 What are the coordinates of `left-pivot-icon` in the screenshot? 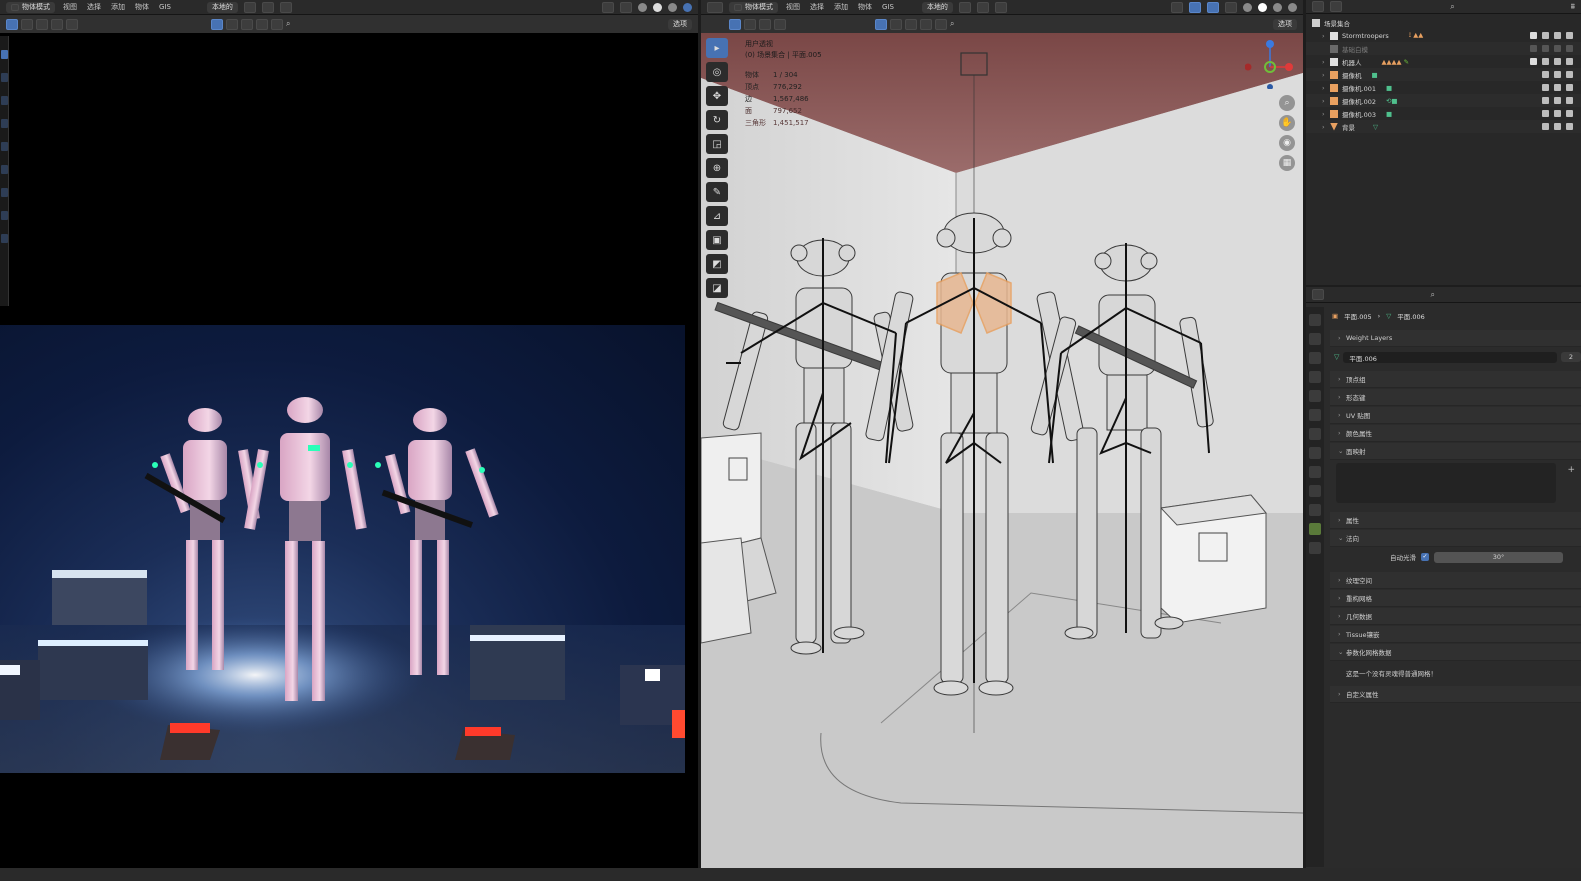 It's located at (249, 7).